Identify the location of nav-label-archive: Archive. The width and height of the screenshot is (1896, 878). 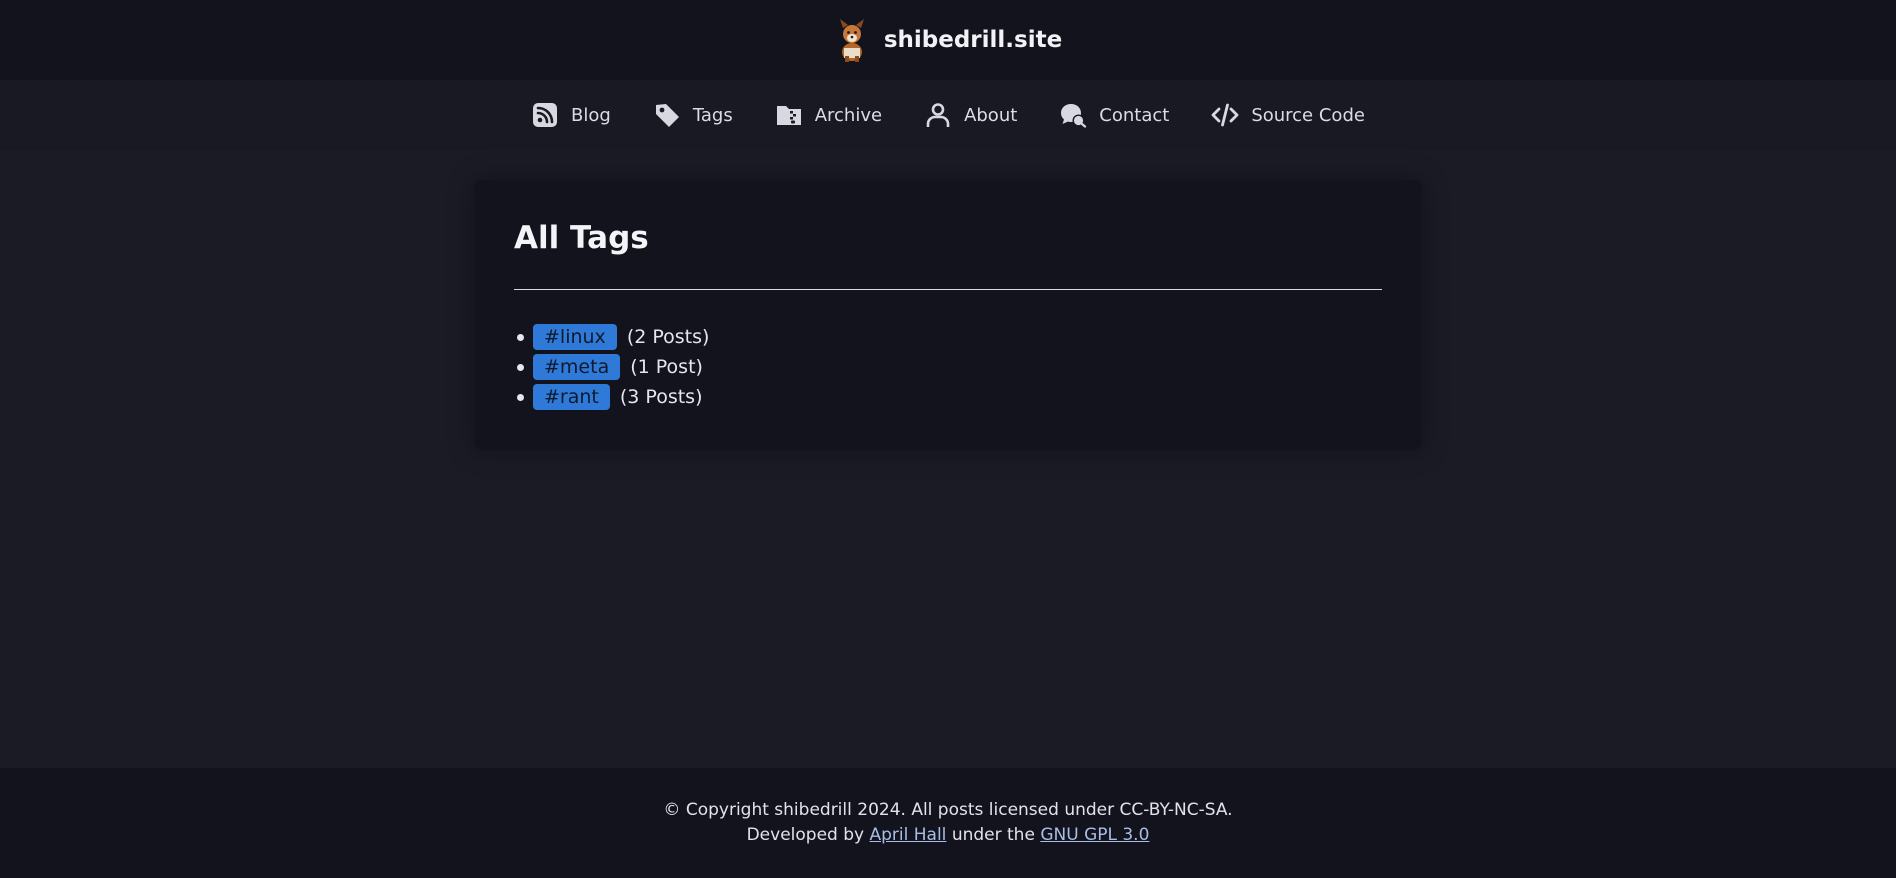
(848, 115).